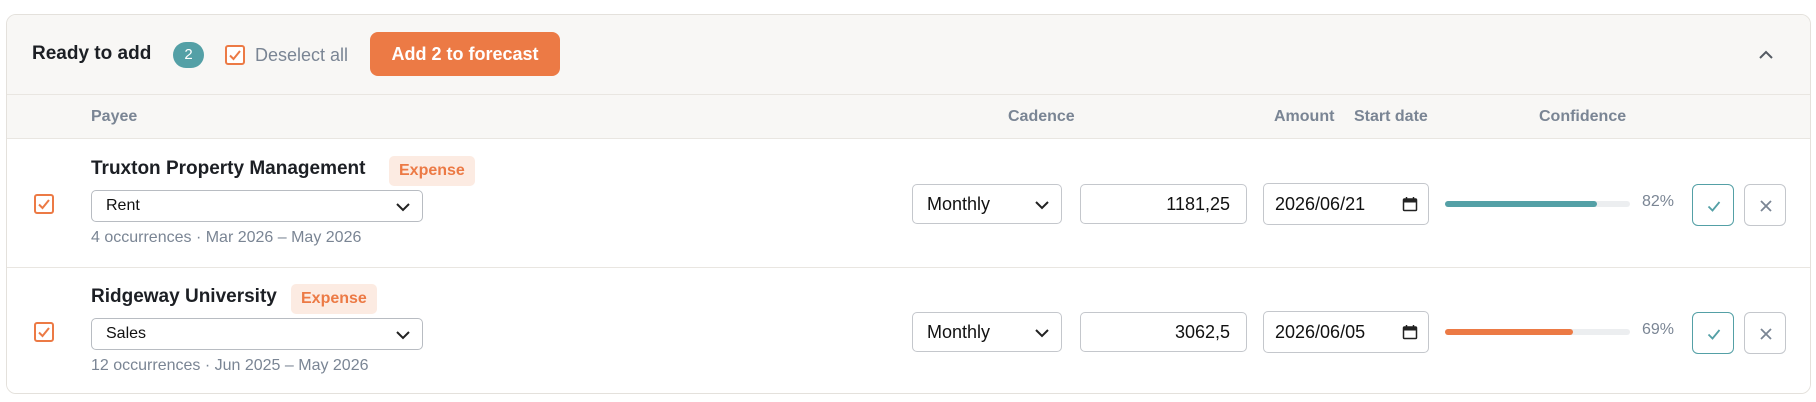  What do you see at coordinates (126, 333) in the screenshot?
I see `category-value: Sales` at bounding box center [126, 333].